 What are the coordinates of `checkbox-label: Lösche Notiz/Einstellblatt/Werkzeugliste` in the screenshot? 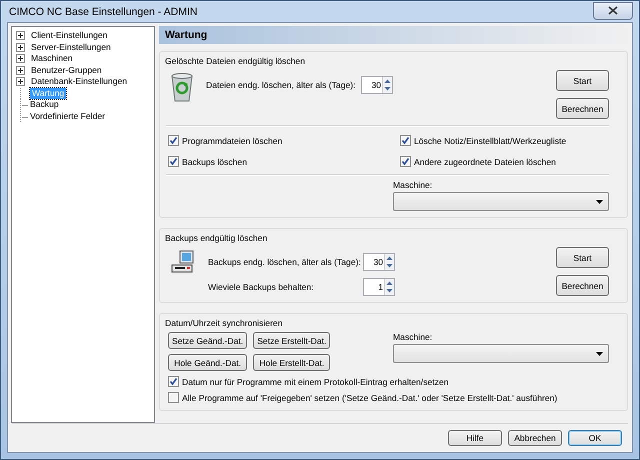 It's located at (490, 141).